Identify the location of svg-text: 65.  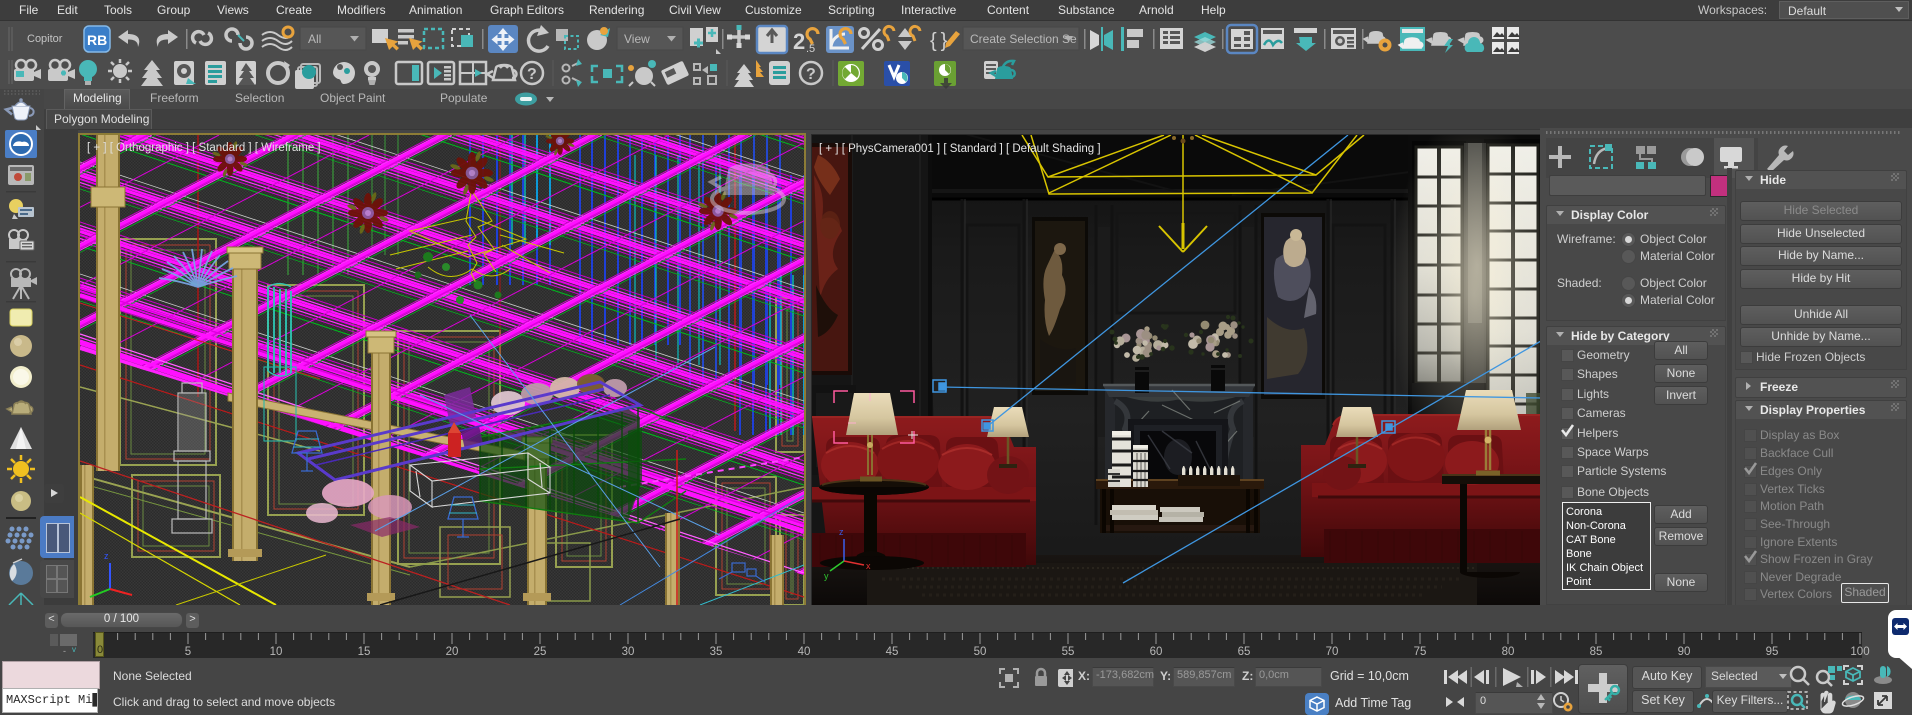
(1244, 652).